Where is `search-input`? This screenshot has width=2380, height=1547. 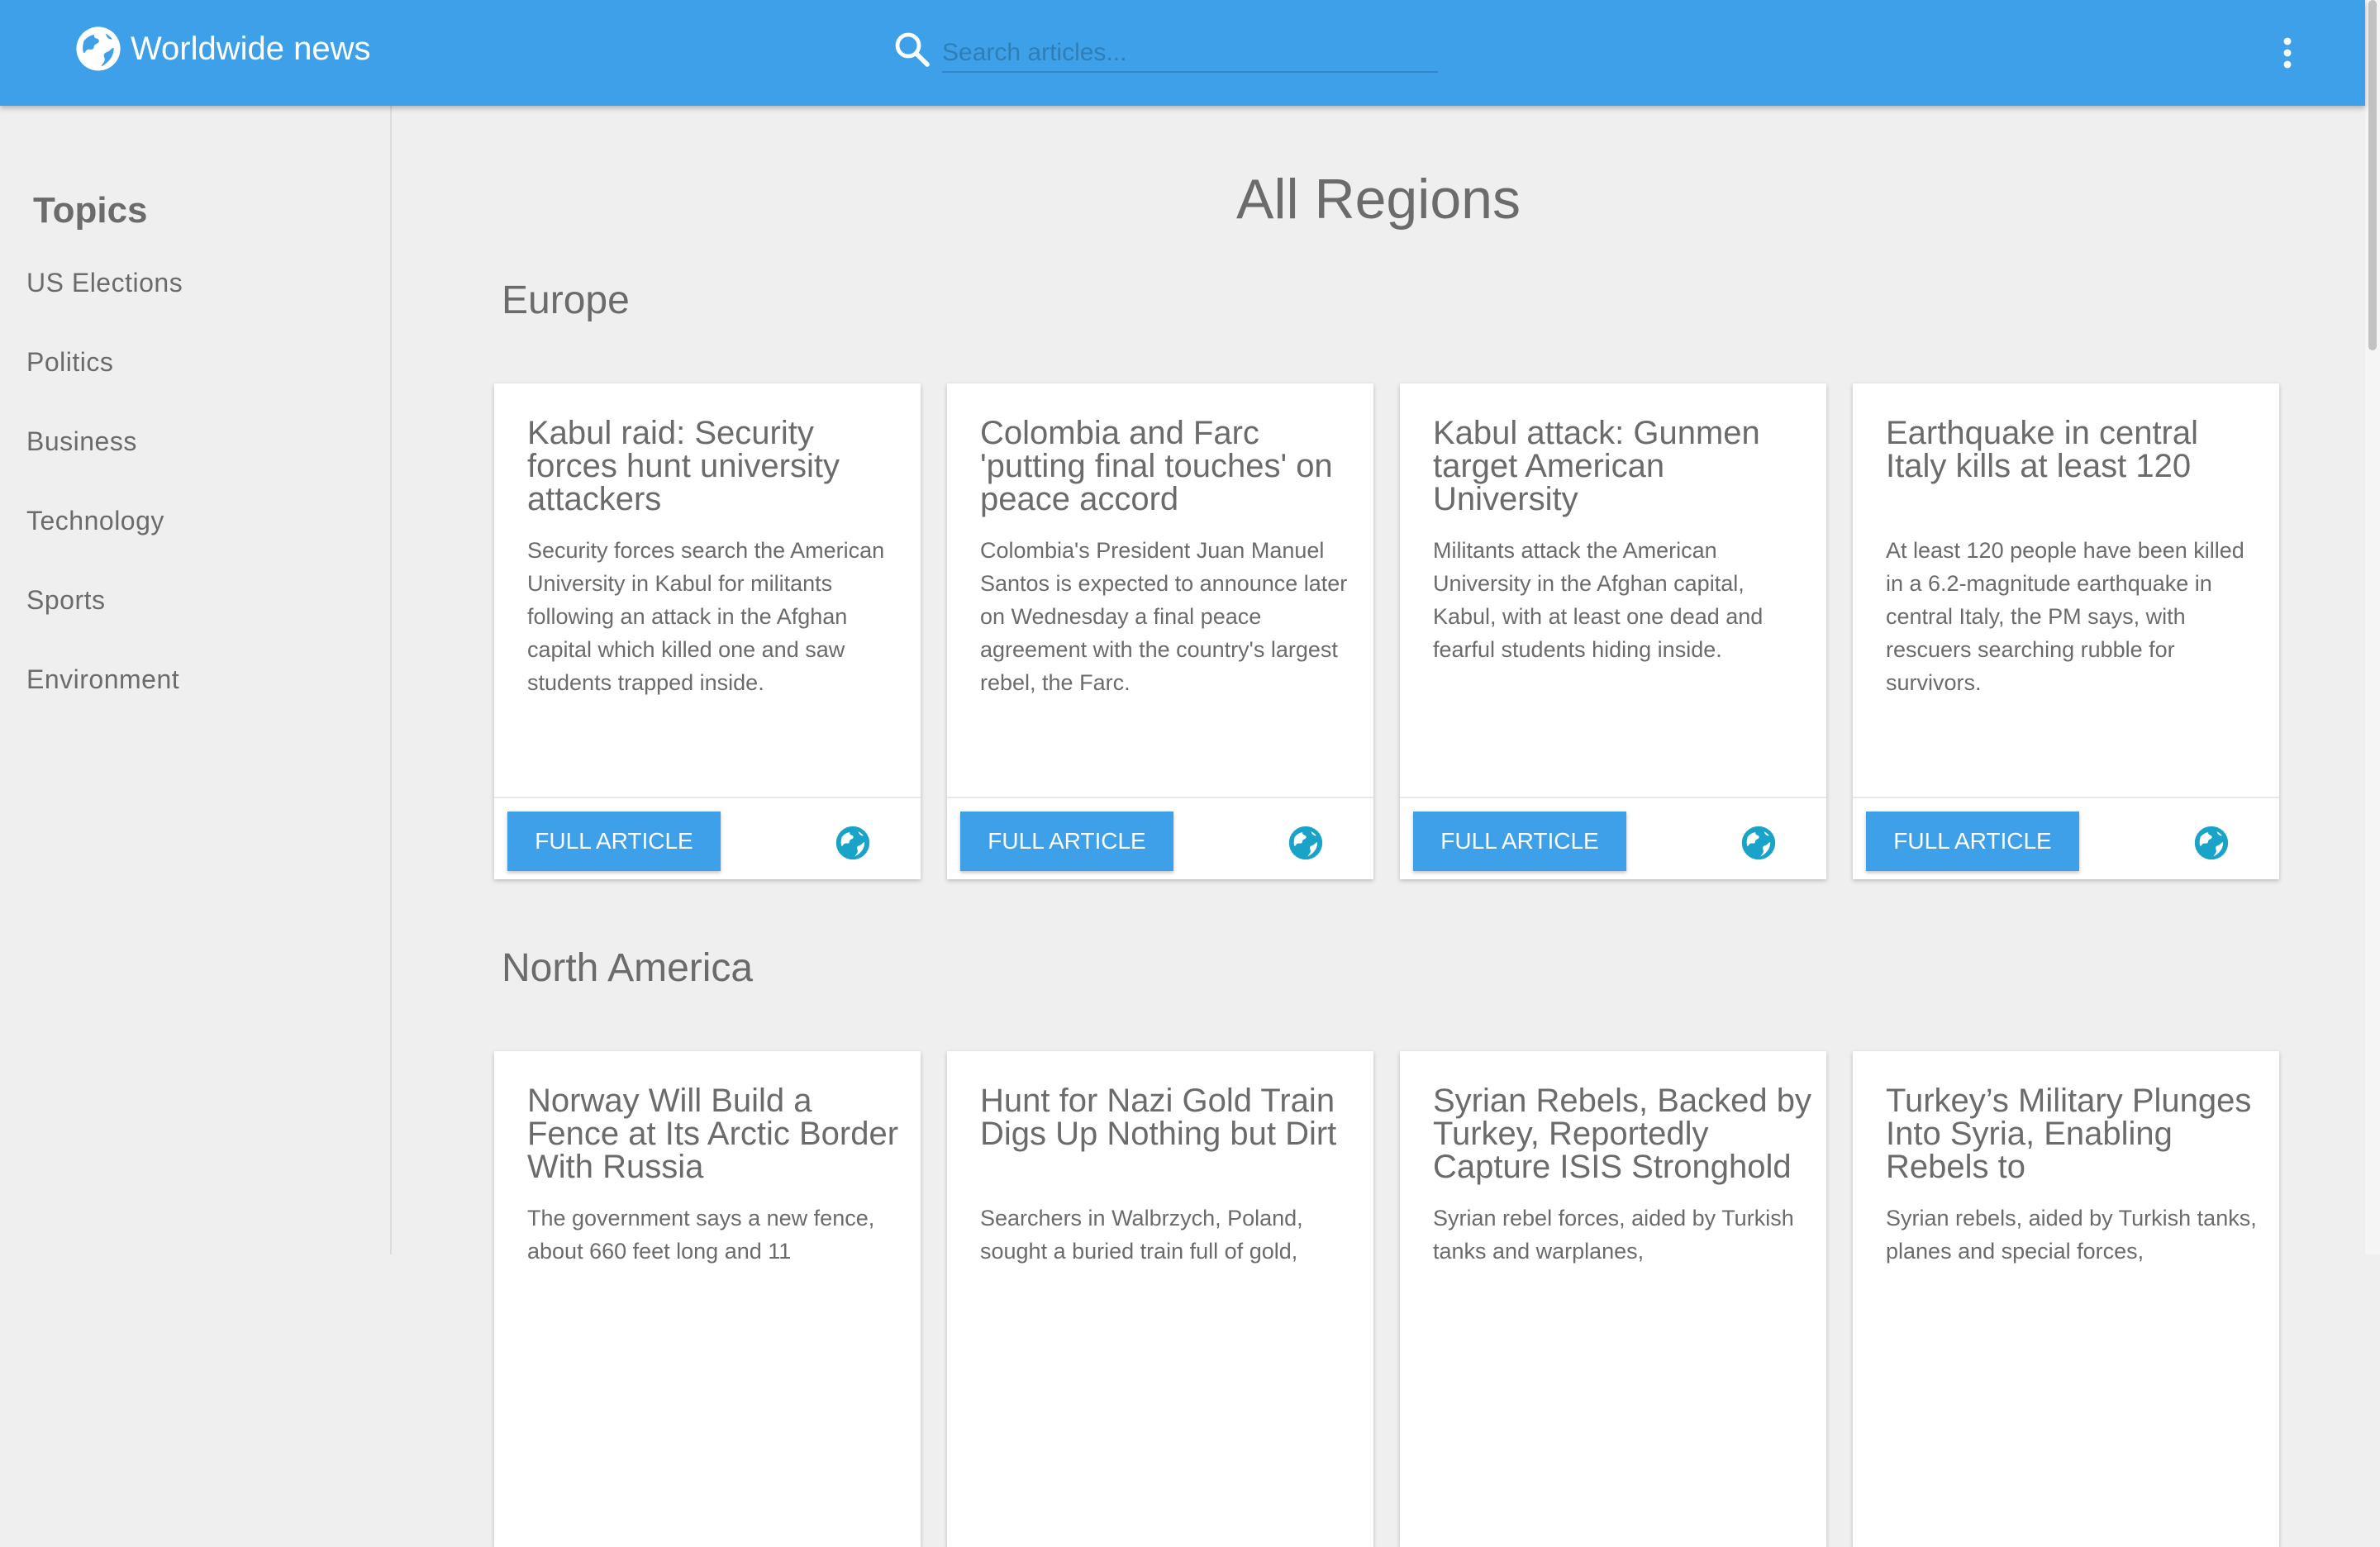
search-input is located at coordinates (1190, 54).